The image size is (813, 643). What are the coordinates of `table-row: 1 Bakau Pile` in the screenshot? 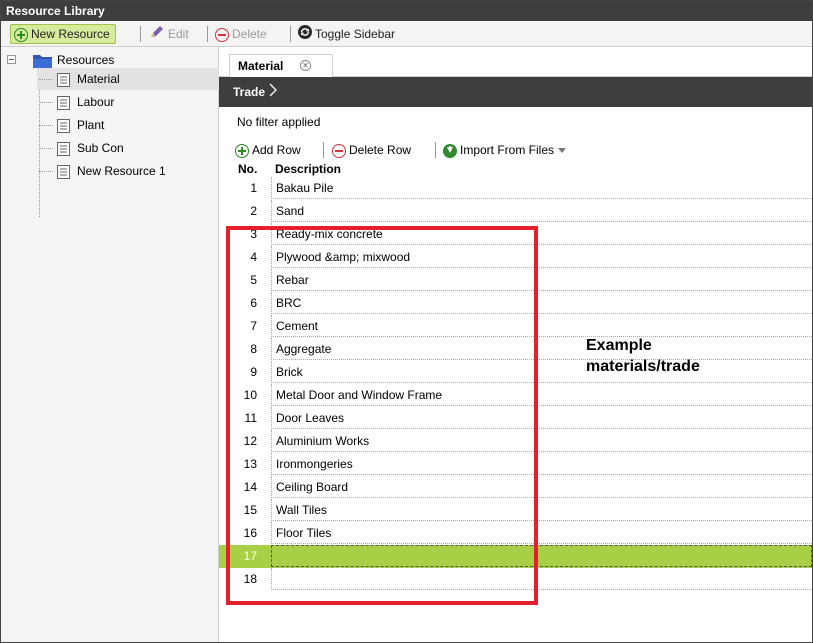 It's located at (515, 188).